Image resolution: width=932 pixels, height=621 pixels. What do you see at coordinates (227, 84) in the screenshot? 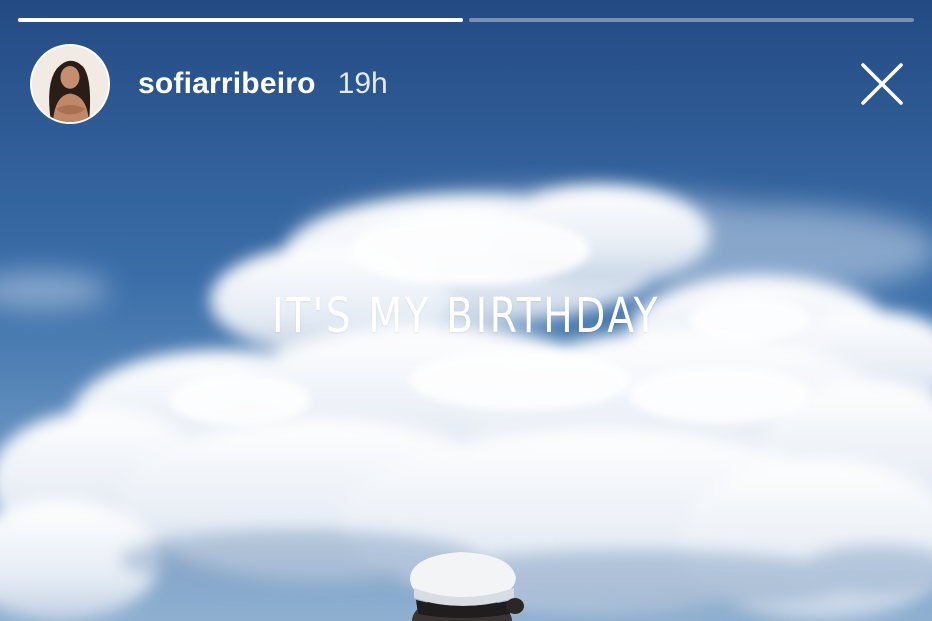
I see `username: sofiarribeiro` at bounding box center [227, 84].